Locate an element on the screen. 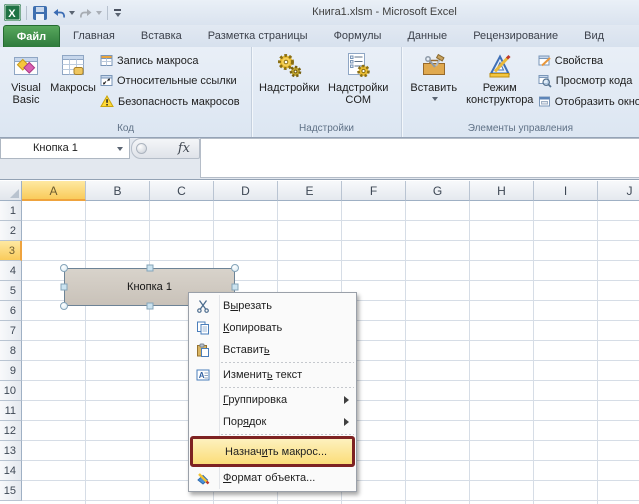 The height and width of the screenshot is (504, 639). scissors-icon is located at coordinates (203, 306).